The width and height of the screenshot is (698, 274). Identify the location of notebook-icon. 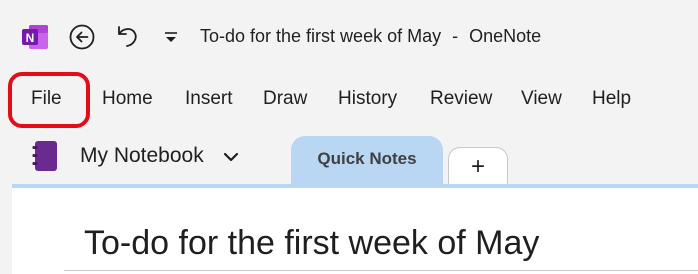
(46, 156).